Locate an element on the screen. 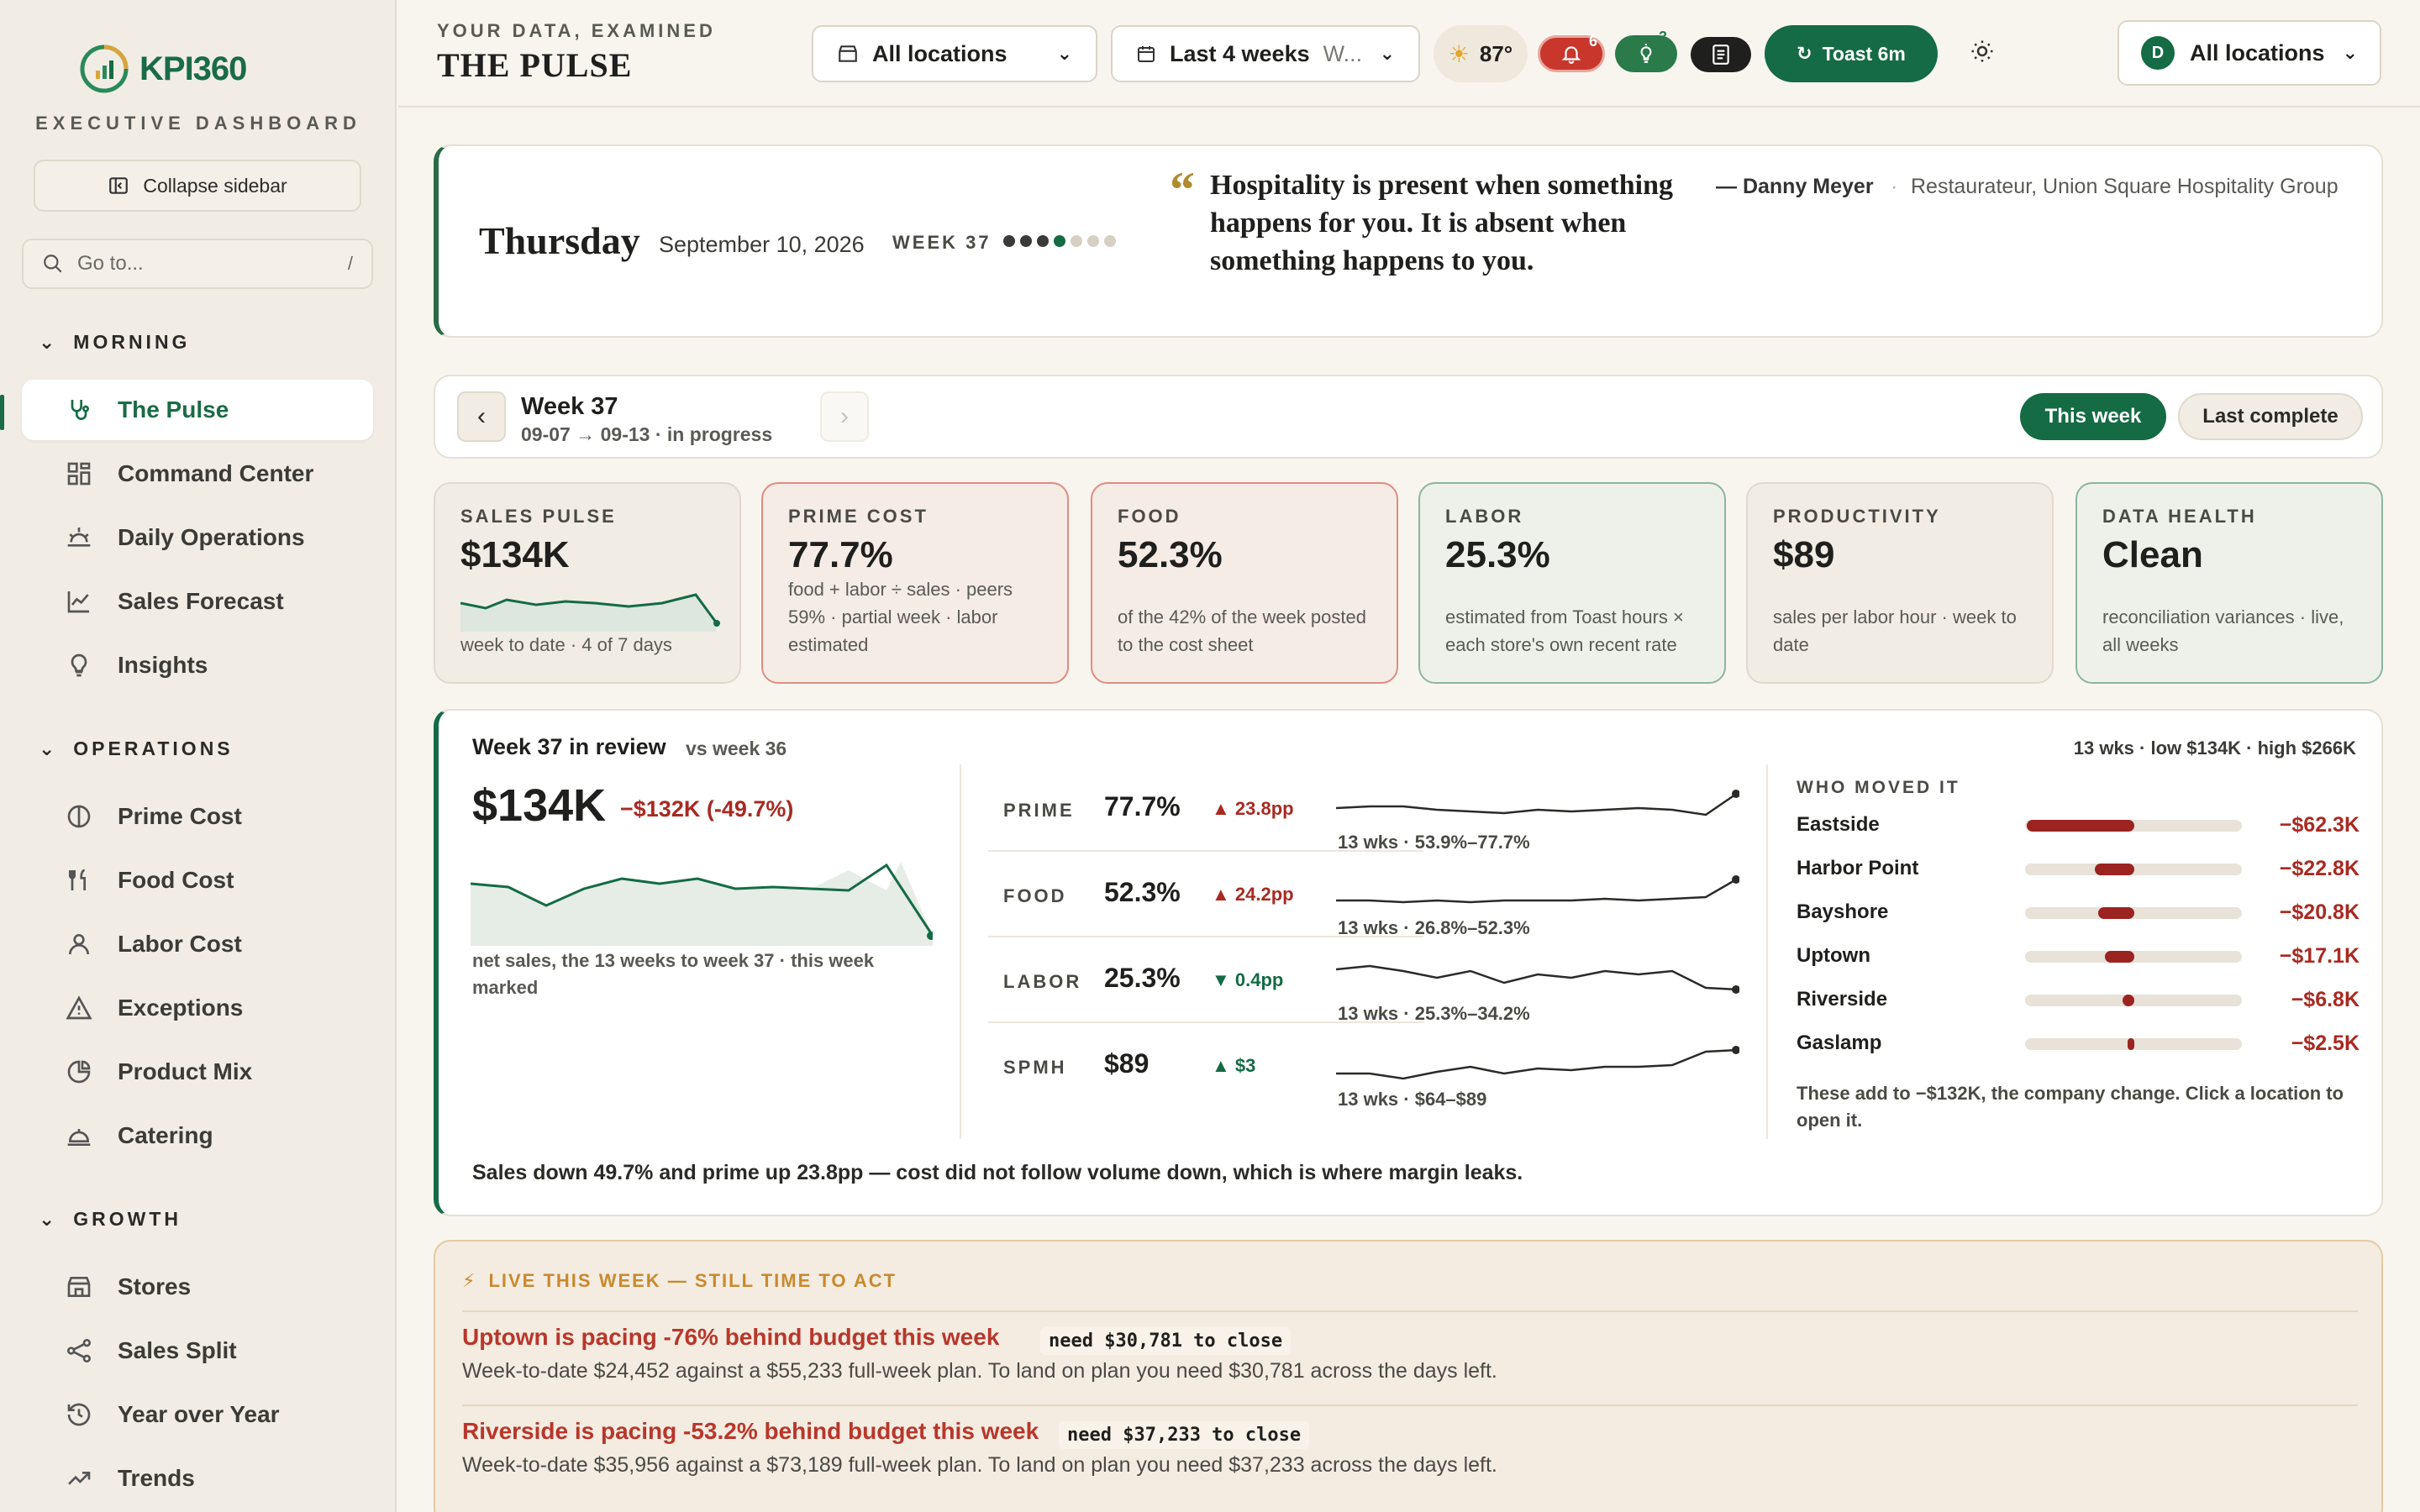 The width and height of the screenshot is (2420, 1512). sidebar-item-stores: Stores is located at coordinates (197, 1287).